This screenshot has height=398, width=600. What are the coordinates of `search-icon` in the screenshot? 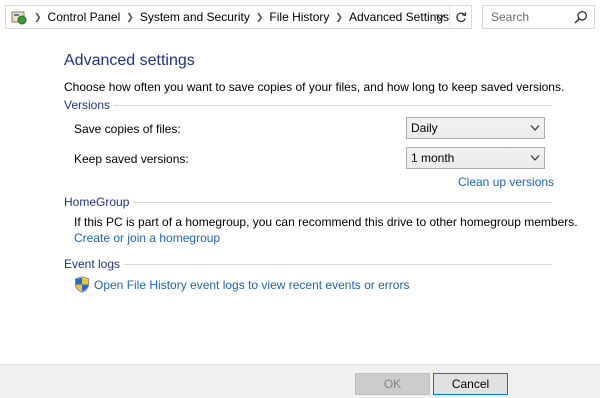 It's located at (581, 17).